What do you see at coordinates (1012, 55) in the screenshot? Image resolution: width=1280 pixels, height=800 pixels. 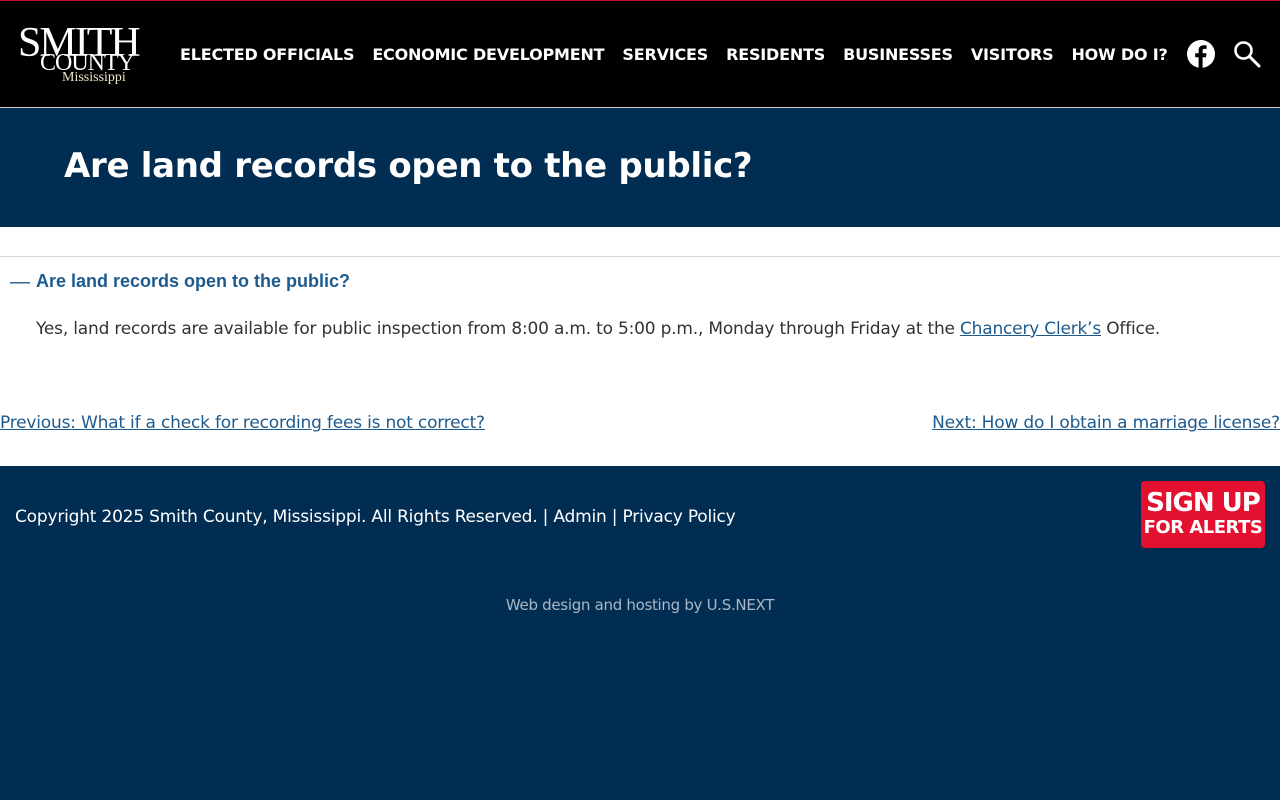 I see `nav-visitors: VISITORS` at bounding box center [1012, 55].